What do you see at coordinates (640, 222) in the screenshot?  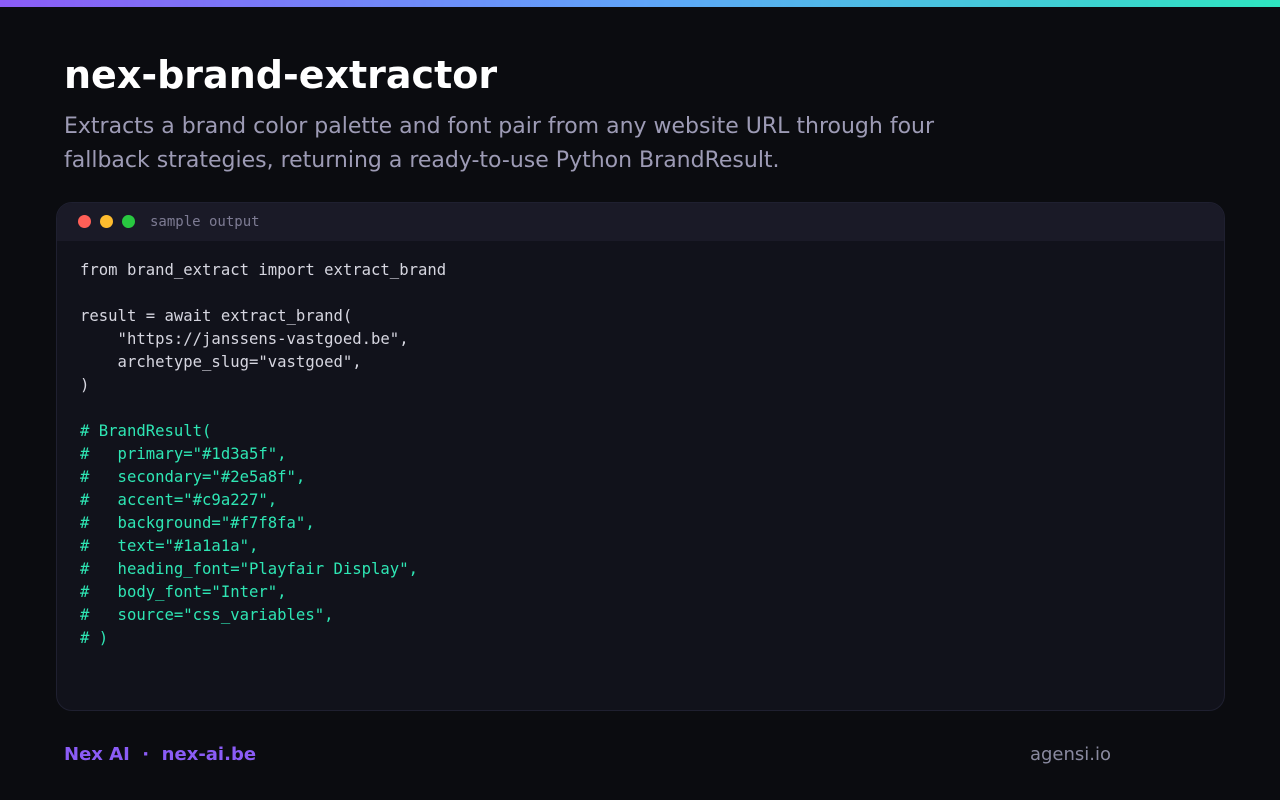 I see `code-window-header: sample output` at bounding box center [640, 222].